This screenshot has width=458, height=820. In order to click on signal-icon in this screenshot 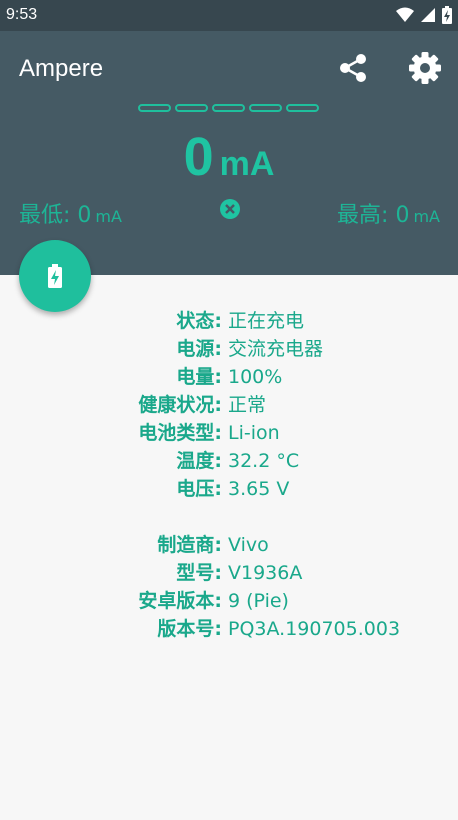, I will do `click(428, 15)`.